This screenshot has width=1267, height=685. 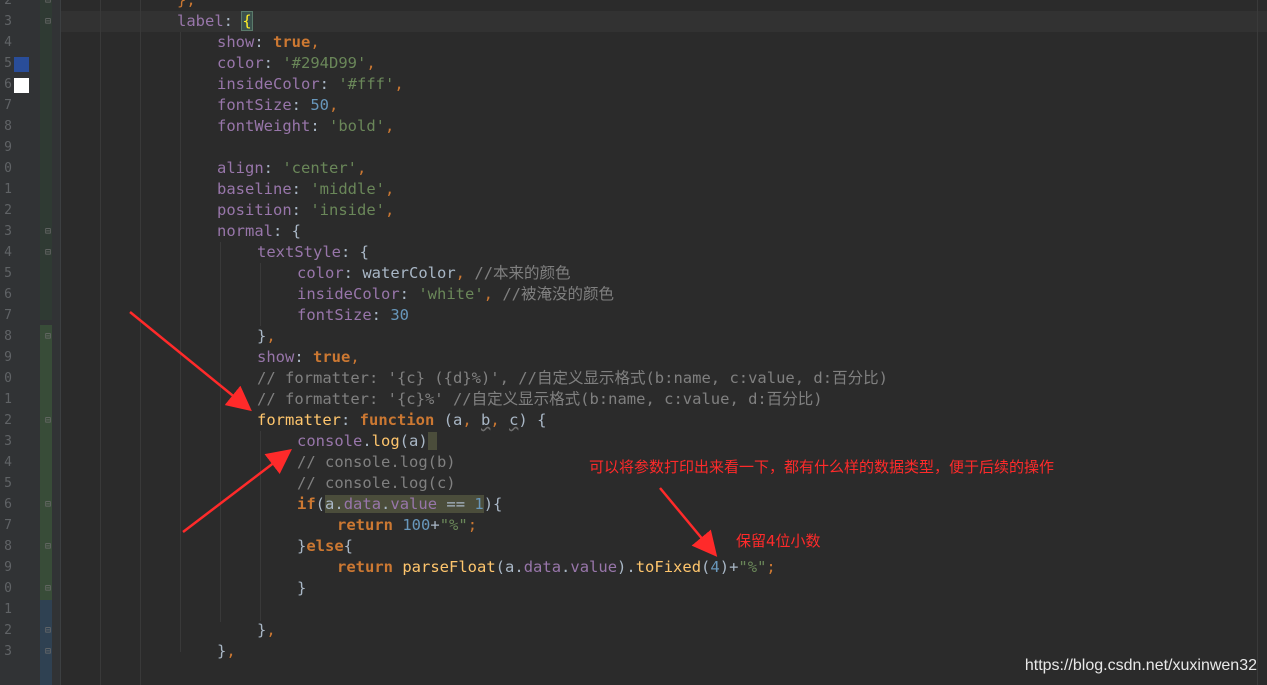 What do you see at coordinates (1140, 665) in the screenshot?
I see `watermark: https://blog.csdn.net/xuxinwen32` at bounding box center [1140, 665].